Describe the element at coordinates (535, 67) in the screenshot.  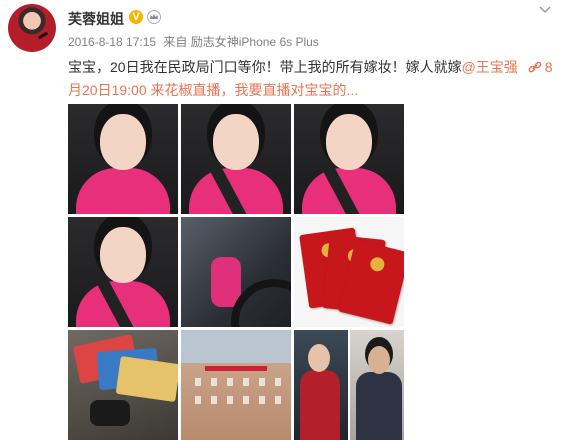
I see `link-icon` at that location.